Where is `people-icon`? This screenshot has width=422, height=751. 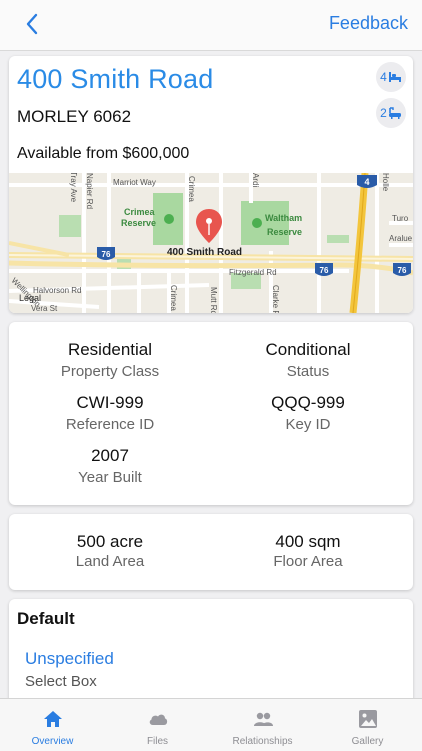
people-icon is located at coordinates (263, 719).